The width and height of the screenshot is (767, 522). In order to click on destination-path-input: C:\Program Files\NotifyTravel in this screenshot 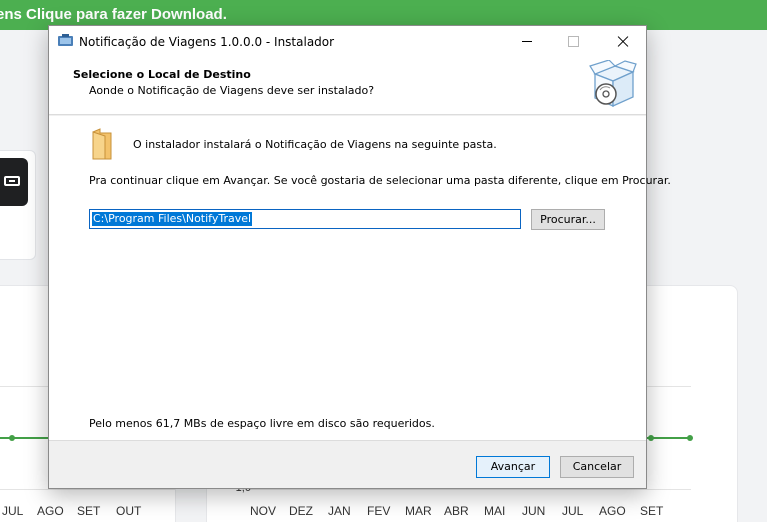, I will do `click(305, 219)`.